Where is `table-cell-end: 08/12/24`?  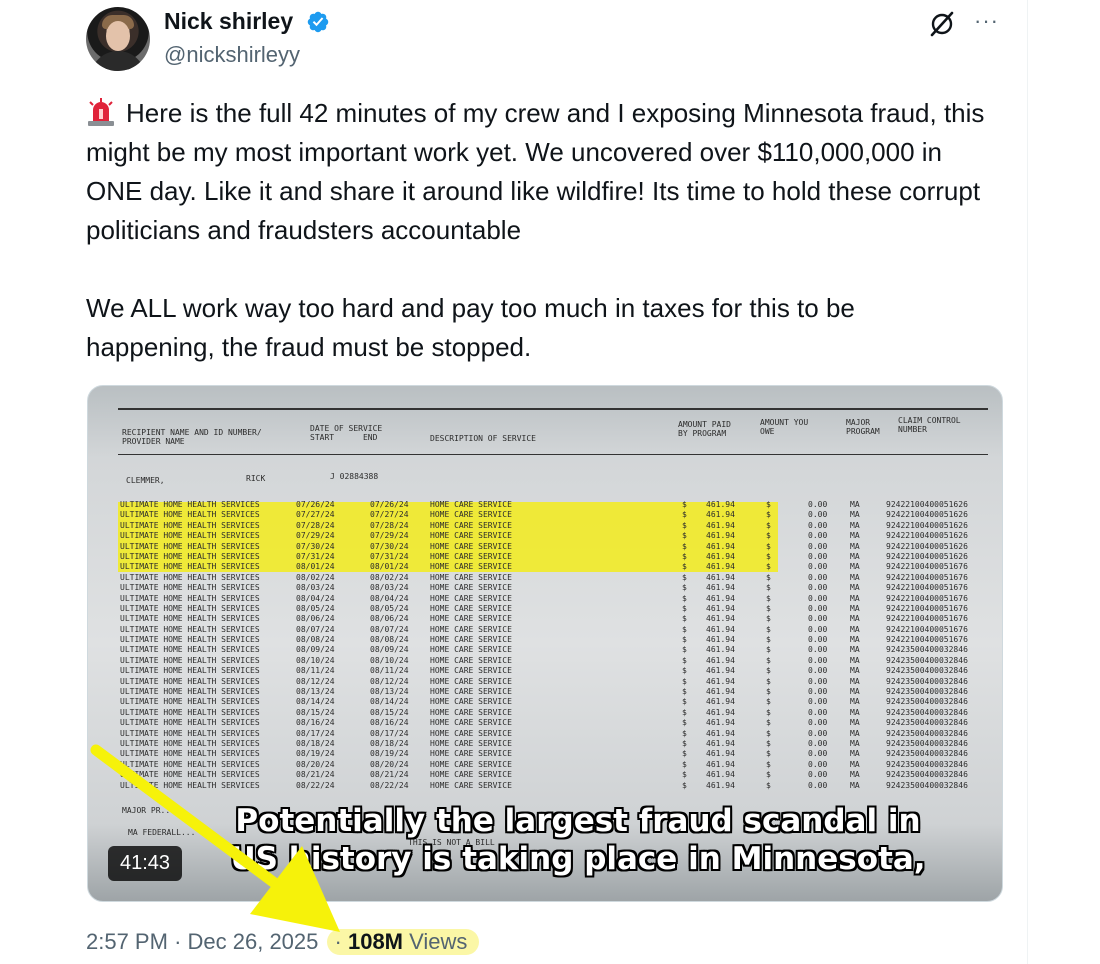
table-cell-end: 08/12/24 is located at coordinates (389, 681).